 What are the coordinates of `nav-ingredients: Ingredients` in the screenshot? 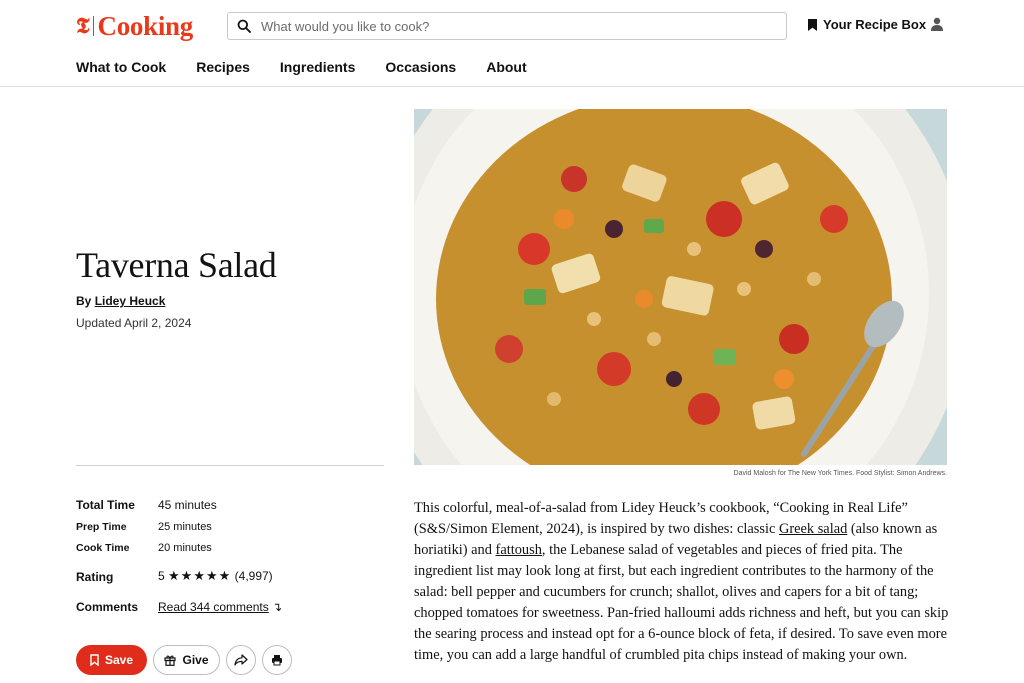 It's located at (317, 67).